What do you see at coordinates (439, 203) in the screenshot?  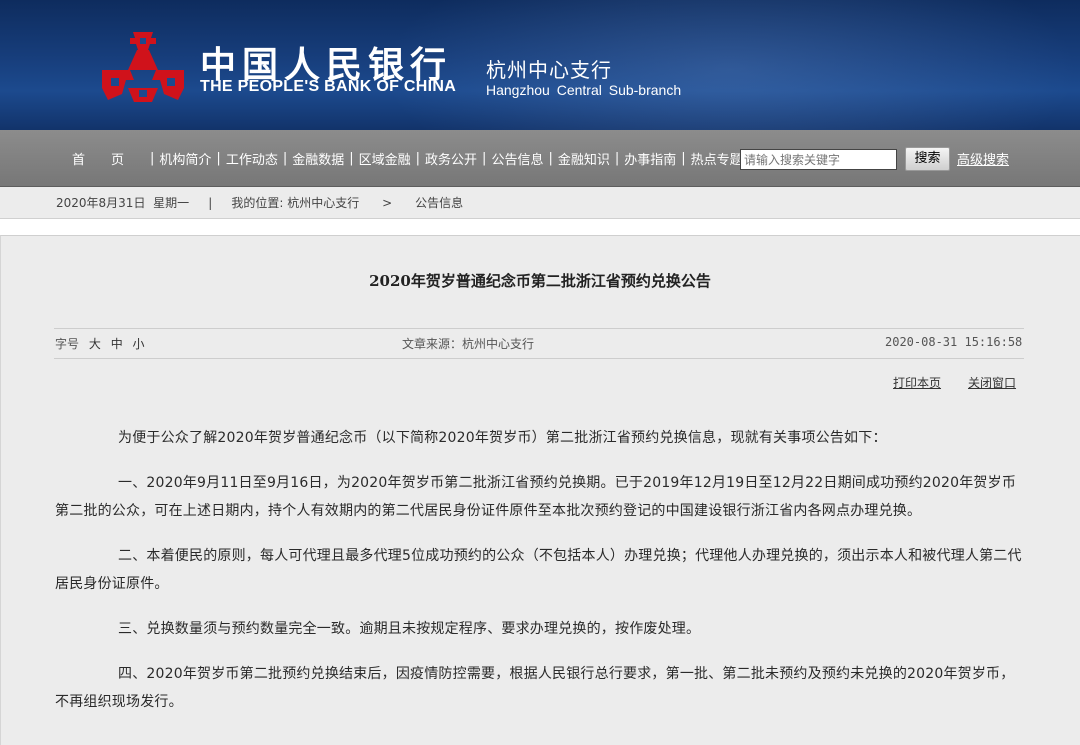 I see `breadcrumb-link-announcements: 公告信息` at bounding box center [439, 203].